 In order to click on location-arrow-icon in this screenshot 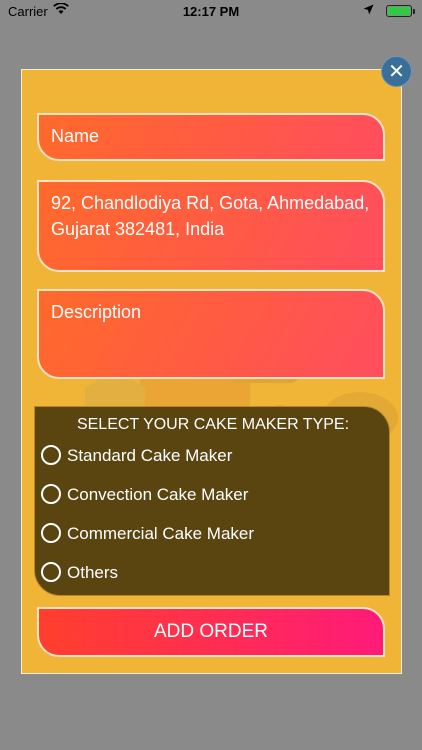, I will do `click(368, 10)`.